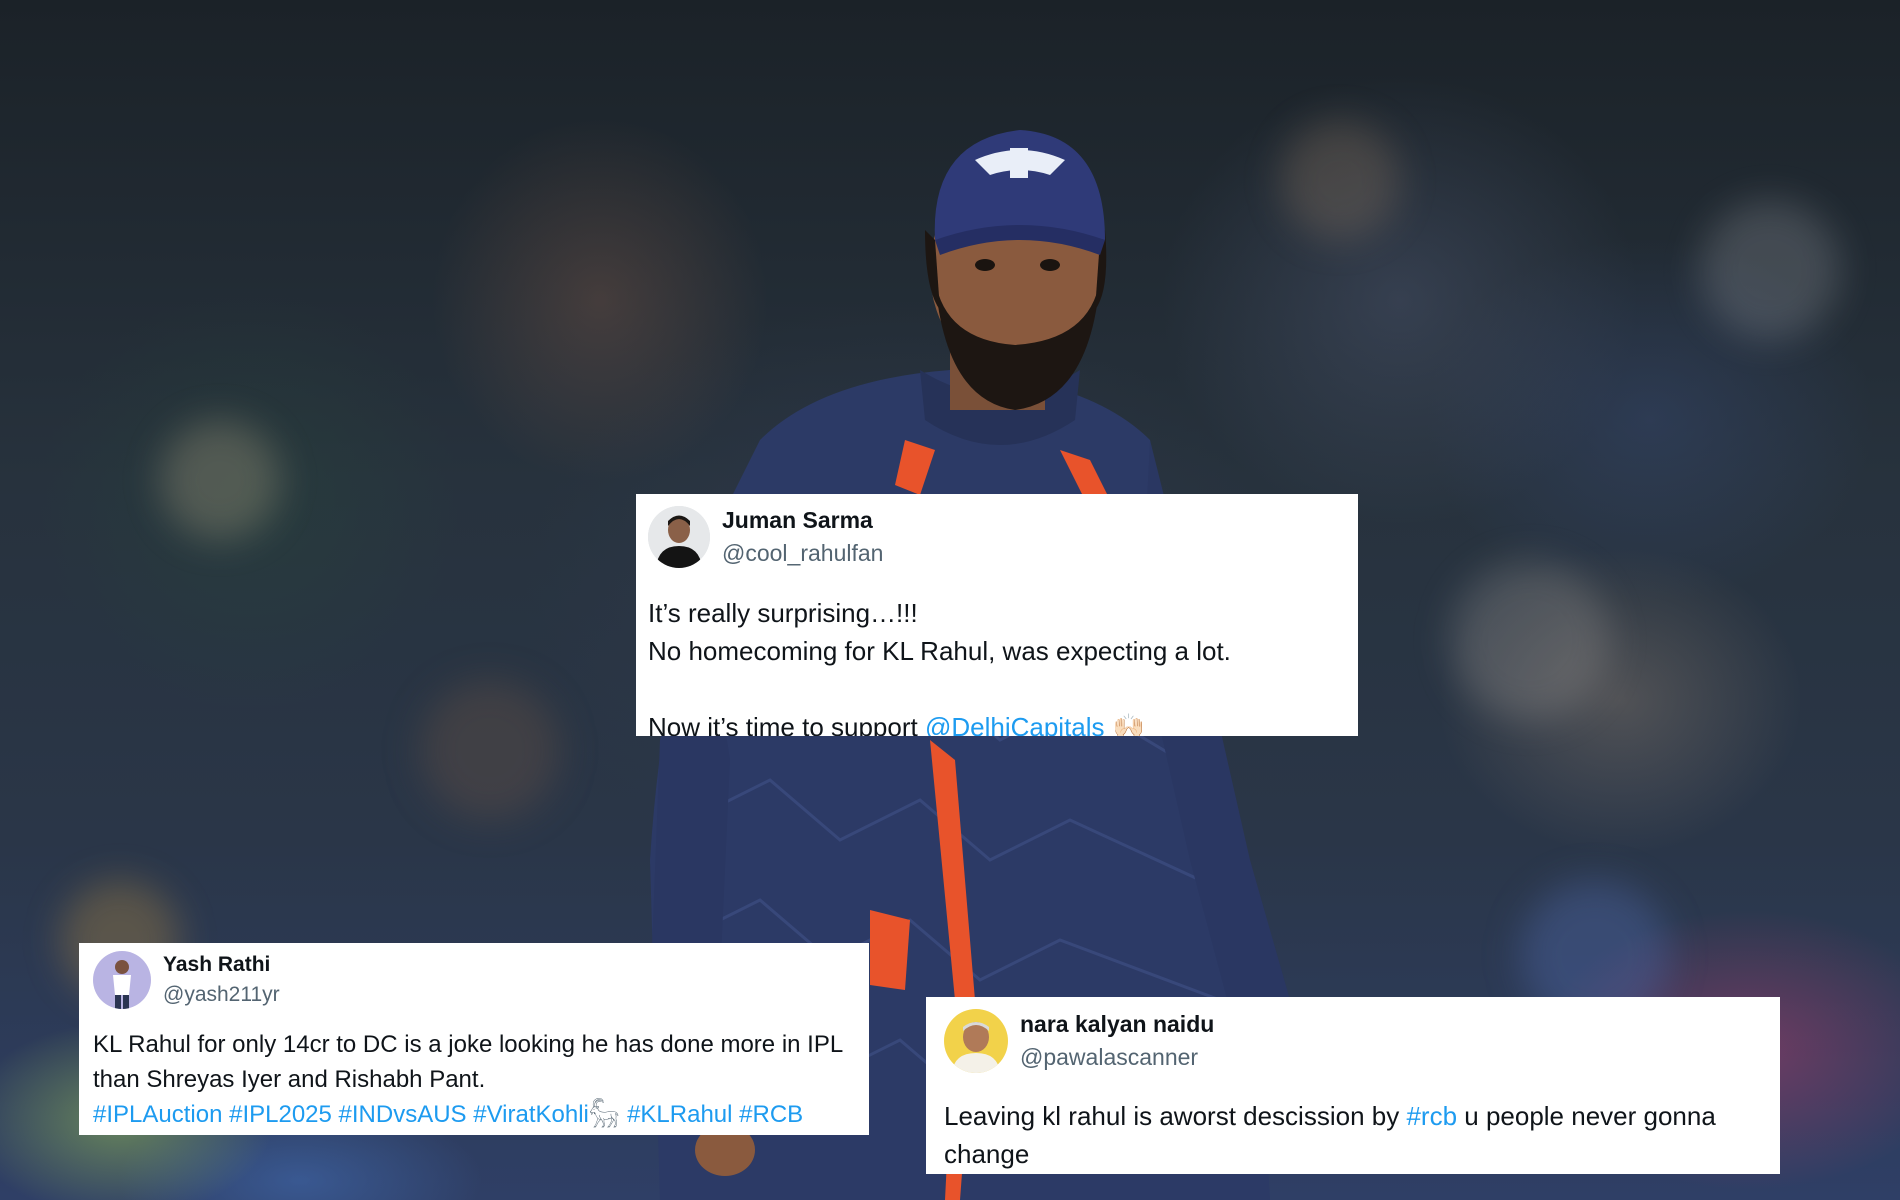 Image resolution: width=1900 pixels, height=1200 pixels. What do you see at coordinates (531, 1114) in the screenshot?
I see `hashtag-link: #ViratKohli` at bounding box center [531, 1114].